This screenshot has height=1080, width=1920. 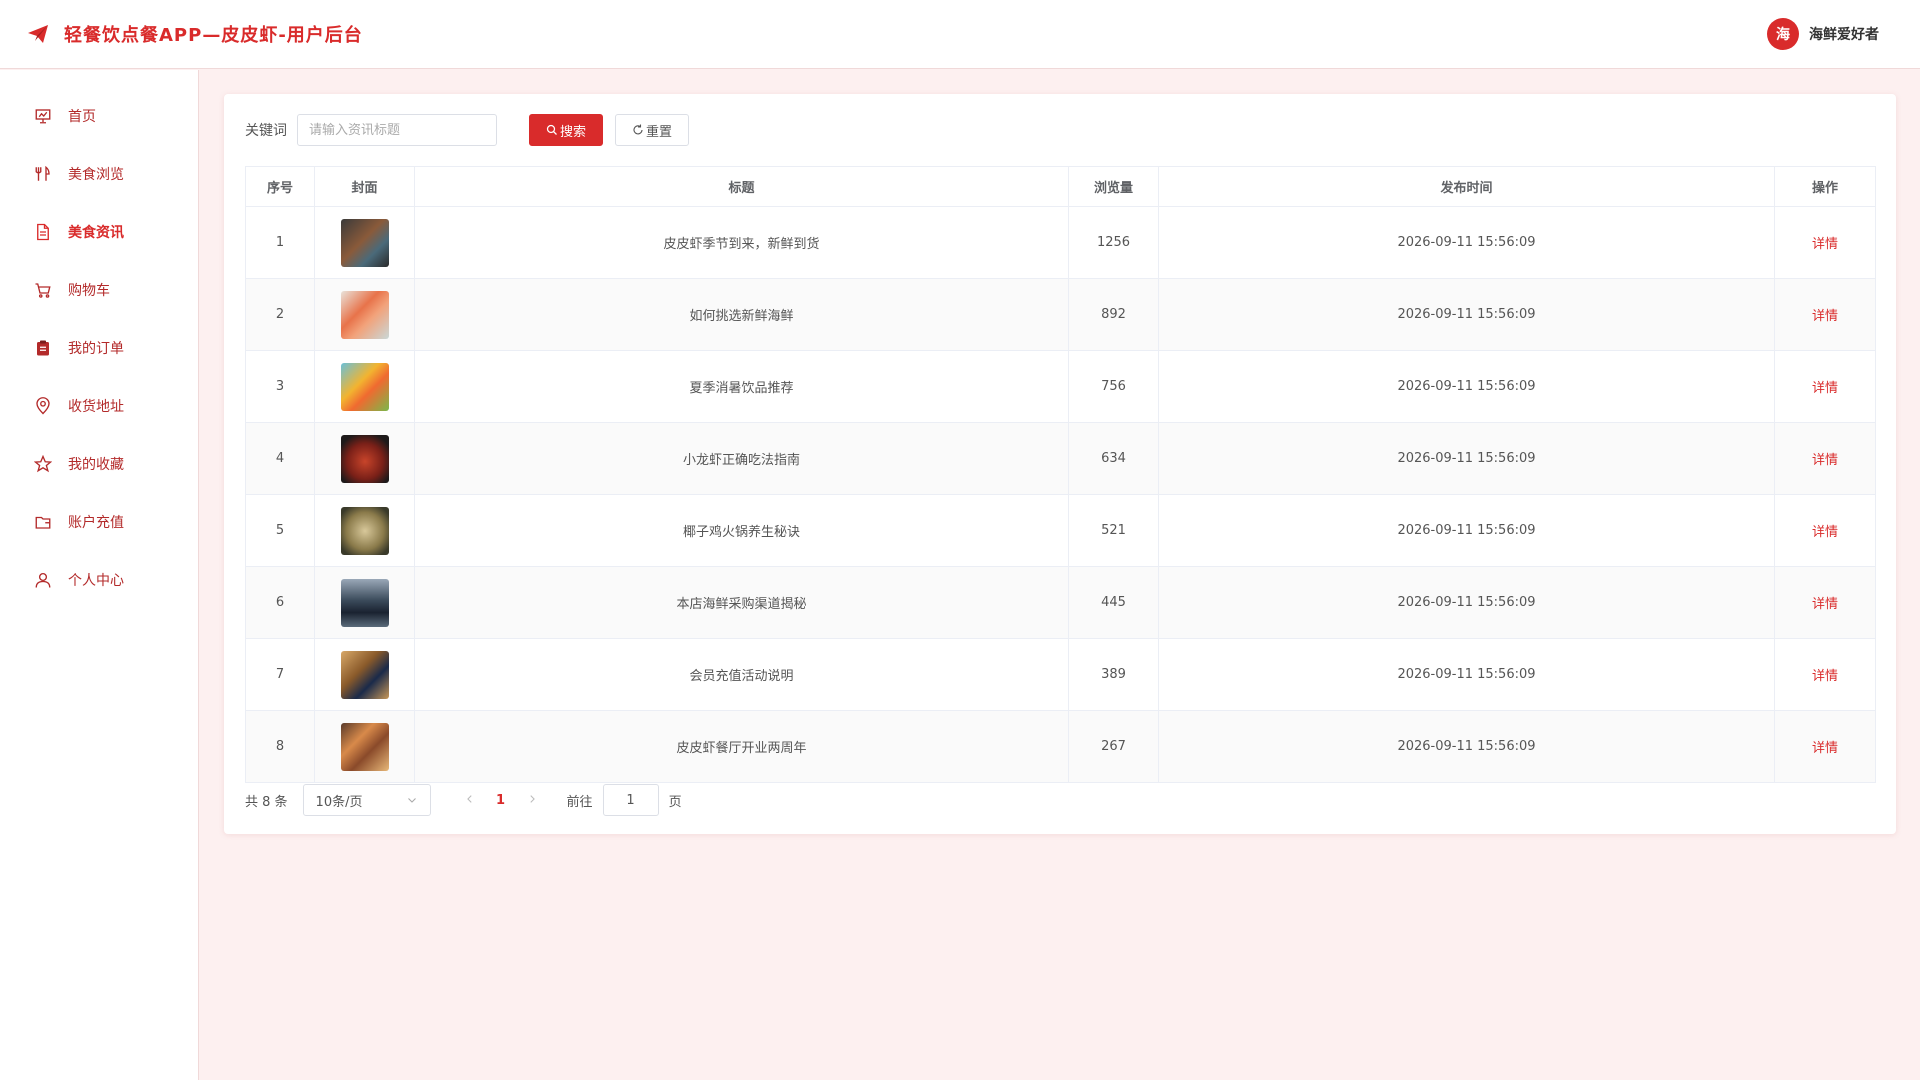 What do you see at coordinates (1060, 602) in the screenshot?
I see `table-row: 6 本店海鲜采购渠道揭秘 445 2026-09-11 15:56:09 详情` at bounding box center [1060, 602].